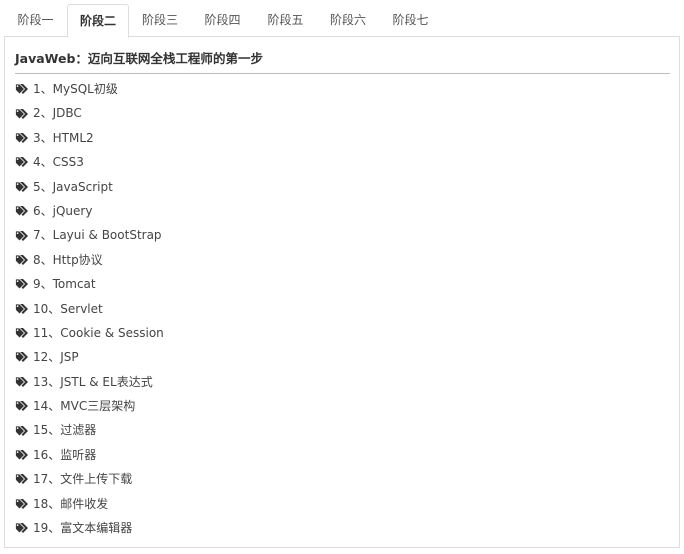 Image resolution: width=684 pixels, height=554 pixels. I want to click on list-item: 14、MVC三层架构, so click(89, 406).